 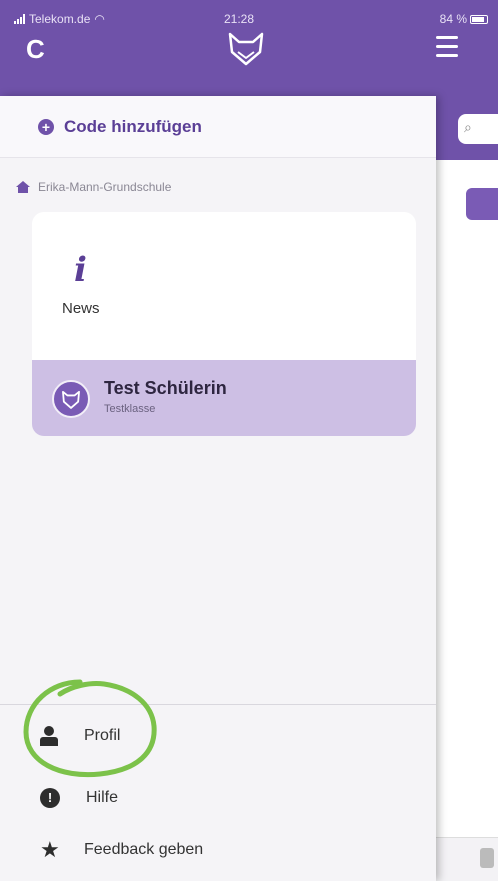 I want to click on person-icon, so click(x=49, y=736).